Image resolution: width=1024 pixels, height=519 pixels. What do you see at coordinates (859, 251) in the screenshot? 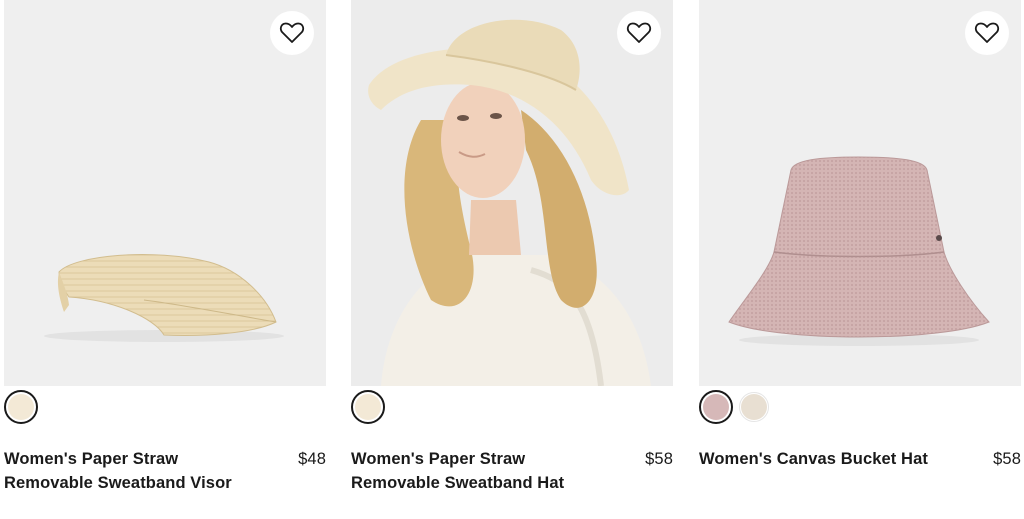
I see `bucket-hat-illustration` at bounding box center [859, 251].